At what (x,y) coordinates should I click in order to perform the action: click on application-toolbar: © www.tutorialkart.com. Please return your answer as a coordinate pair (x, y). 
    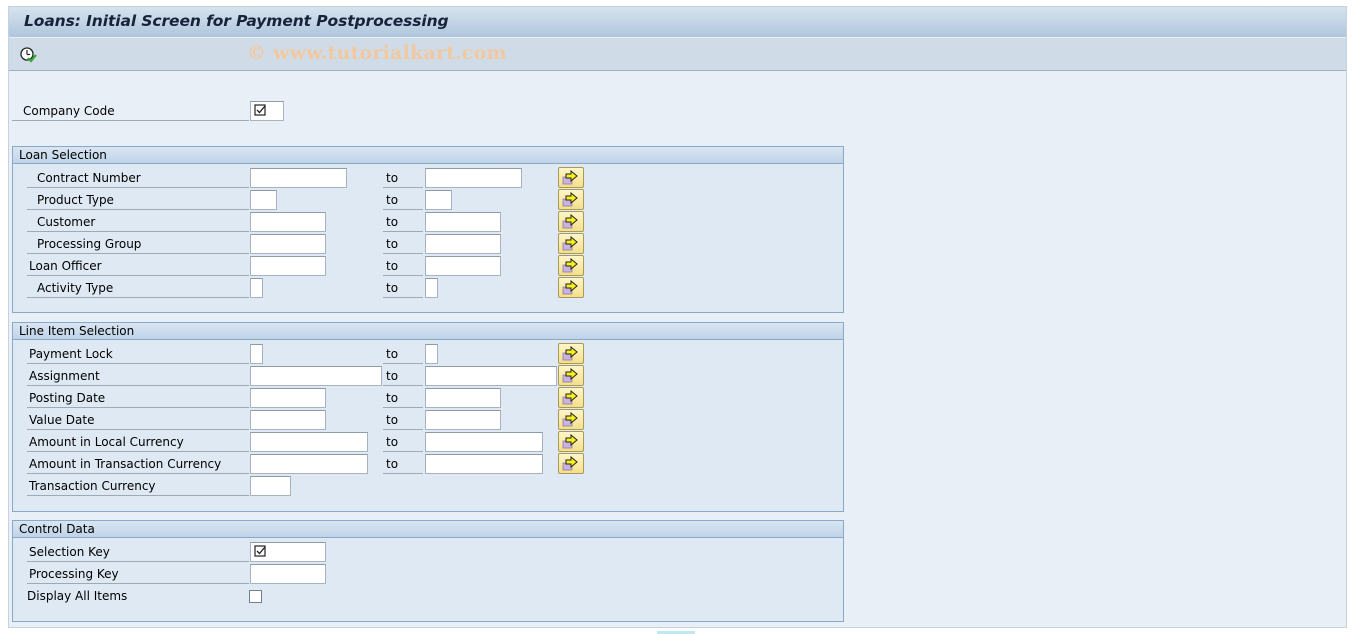
    Looking at the image, I should click on (677, 54).